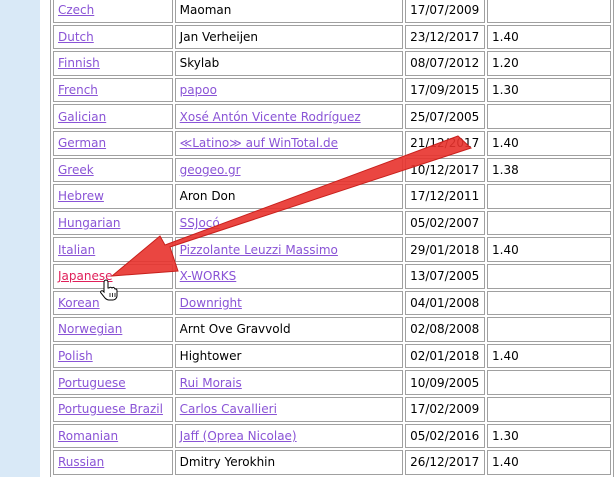 Image resolution: width=614 pixels, height=477 pixels. What do you see at coordinates (113, 116) in the screenshot?
I see `language-cell: Galician` at bounding box center [113, 116].